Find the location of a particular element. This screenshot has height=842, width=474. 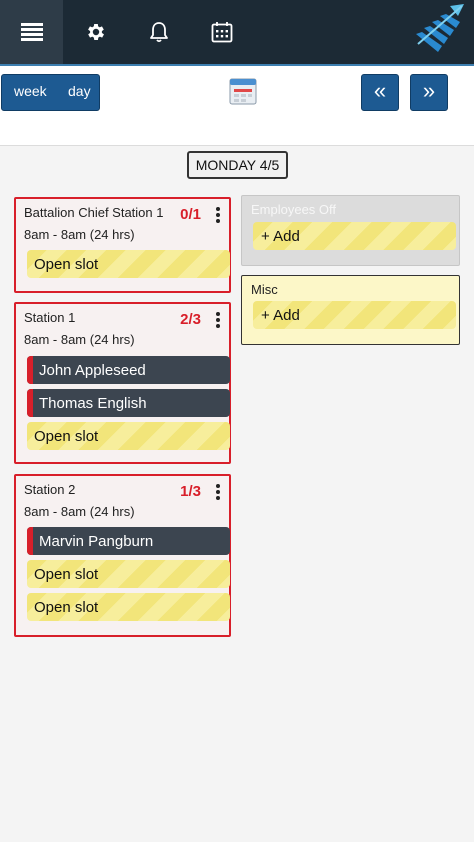

logo-icon is located at coordinates (440, 28).